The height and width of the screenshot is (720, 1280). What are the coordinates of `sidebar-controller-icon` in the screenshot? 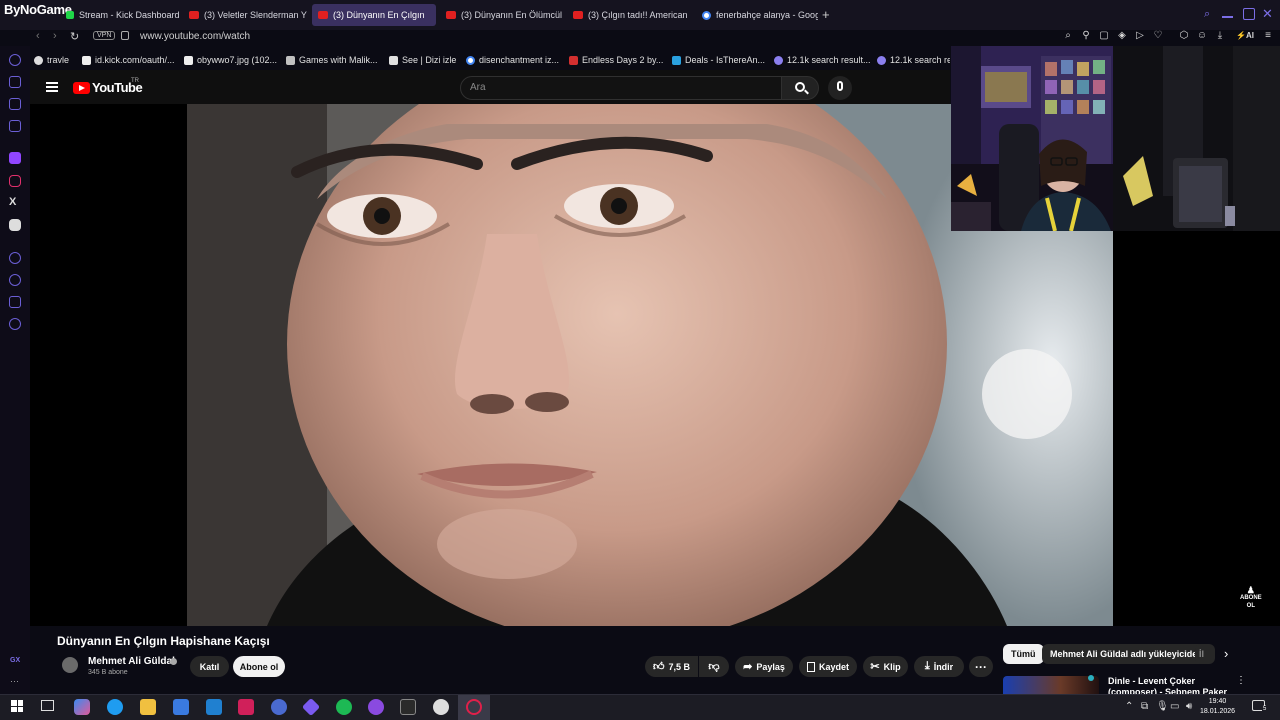 It's located at (15, 104).